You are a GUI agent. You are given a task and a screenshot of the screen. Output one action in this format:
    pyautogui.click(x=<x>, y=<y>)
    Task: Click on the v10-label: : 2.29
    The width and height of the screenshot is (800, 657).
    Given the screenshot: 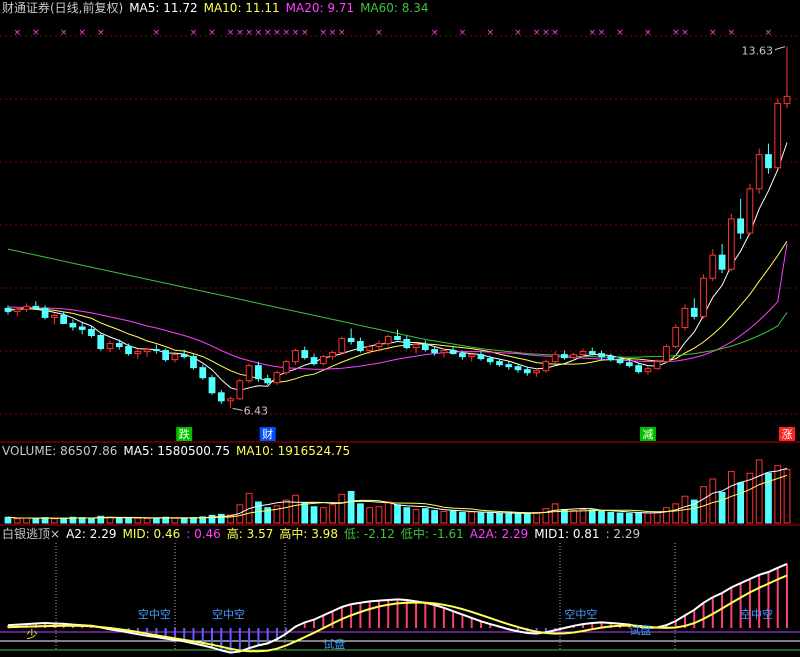 What is the action you would take?
    pyautogui.click(x=623, y=534)
    